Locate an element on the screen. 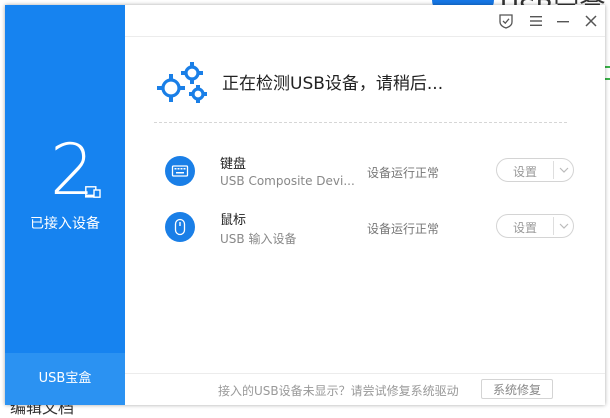 The height and width of the screenshot is (418, 610). gears-icon is located at coordinates (182, 82).